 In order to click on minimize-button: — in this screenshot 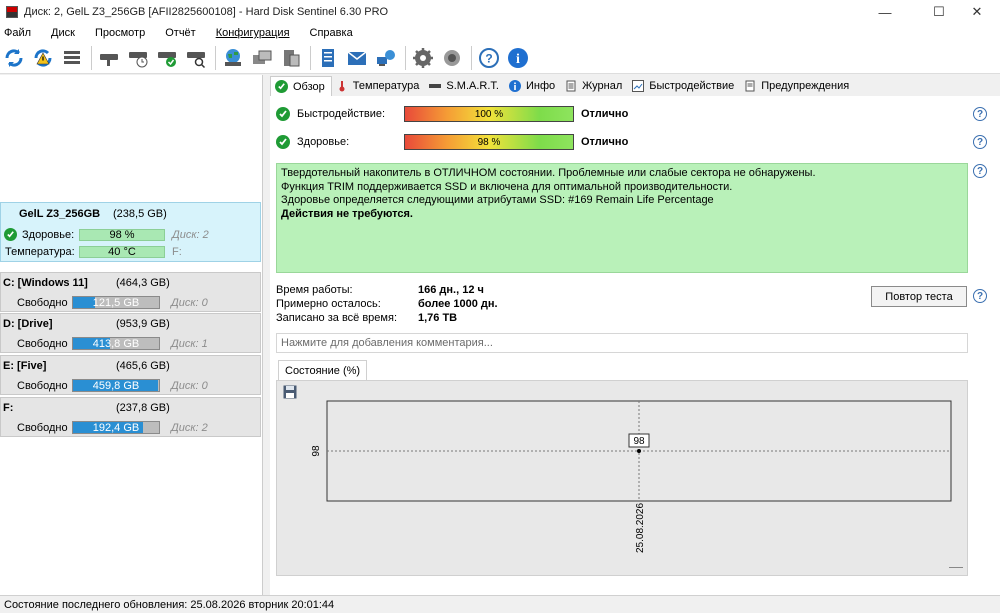, I will do `click(885, 12)`.